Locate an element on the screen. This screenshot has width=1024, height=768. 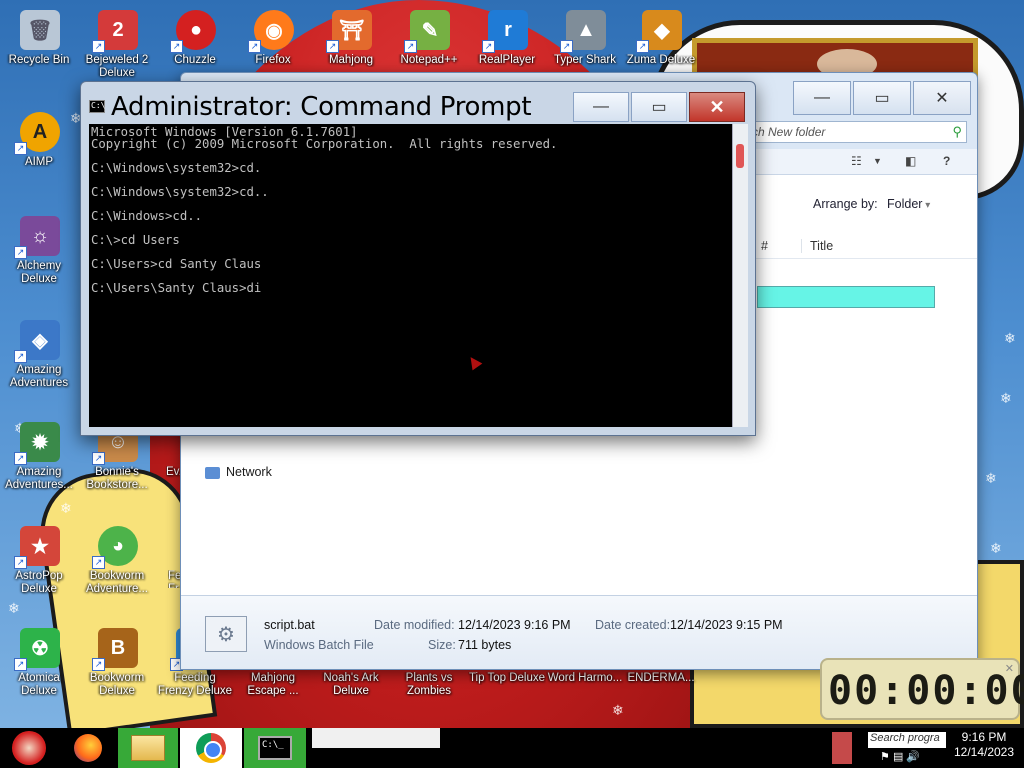
taskbar-firefox is located at coordinates (88, 748).